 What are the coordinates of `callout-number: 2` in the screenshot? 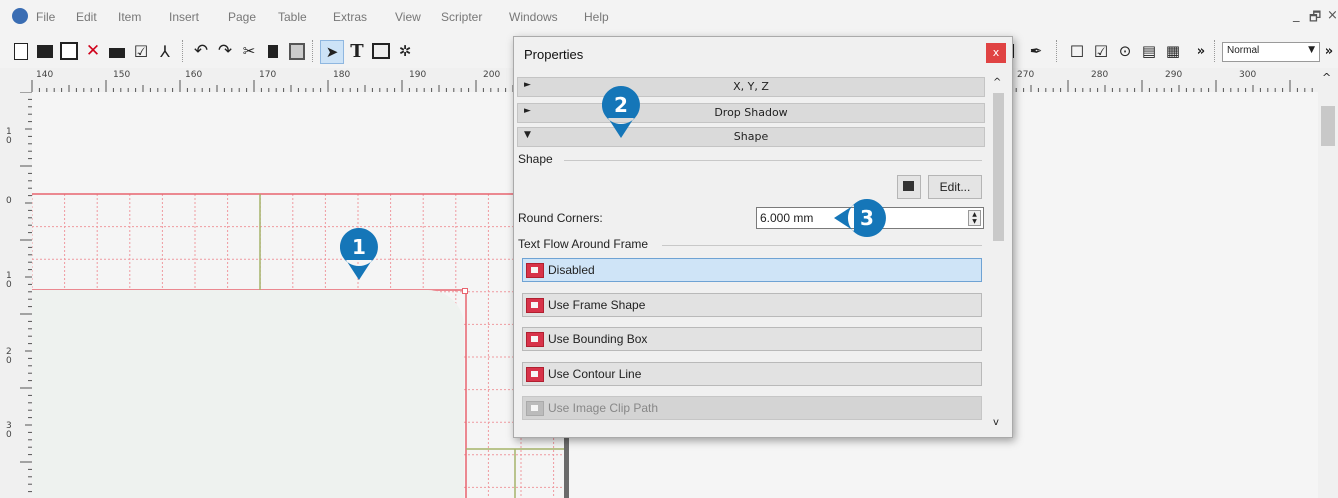 It's located at (621, 105).